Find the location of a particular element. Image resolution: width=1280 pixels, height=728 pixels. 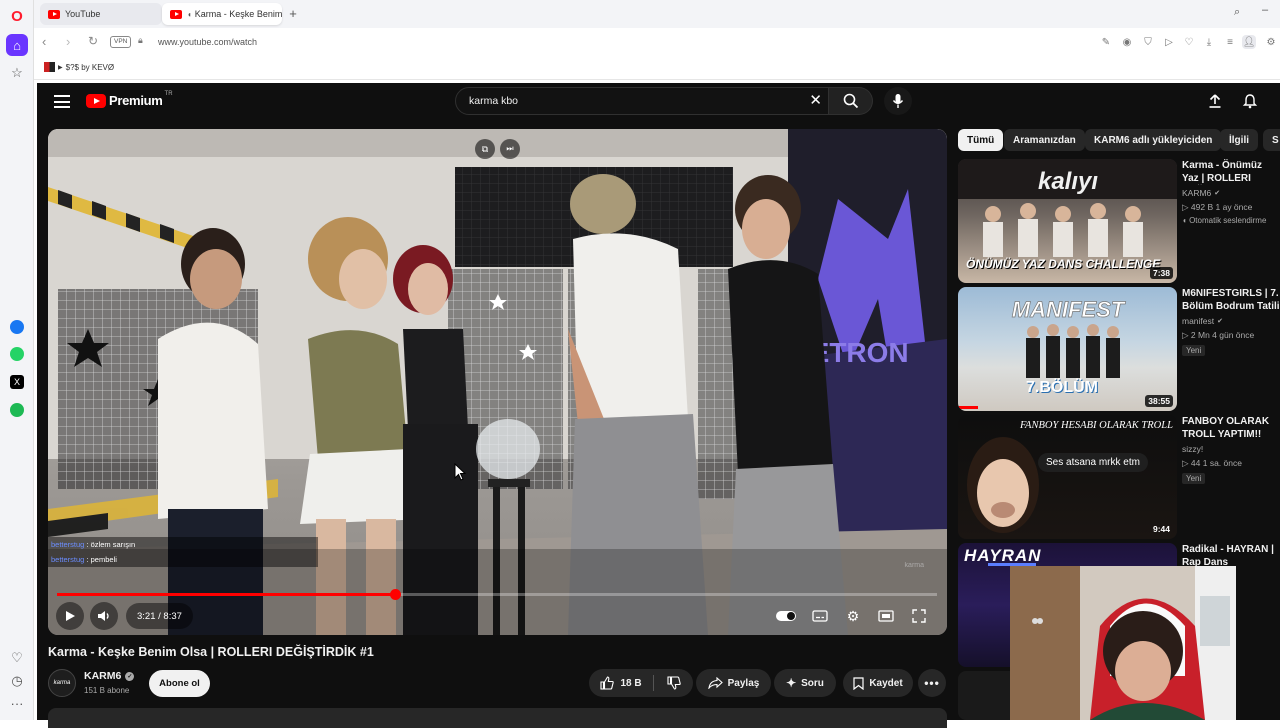

heart-outline-icon: ♡ is located at coordinates (1189, 42).